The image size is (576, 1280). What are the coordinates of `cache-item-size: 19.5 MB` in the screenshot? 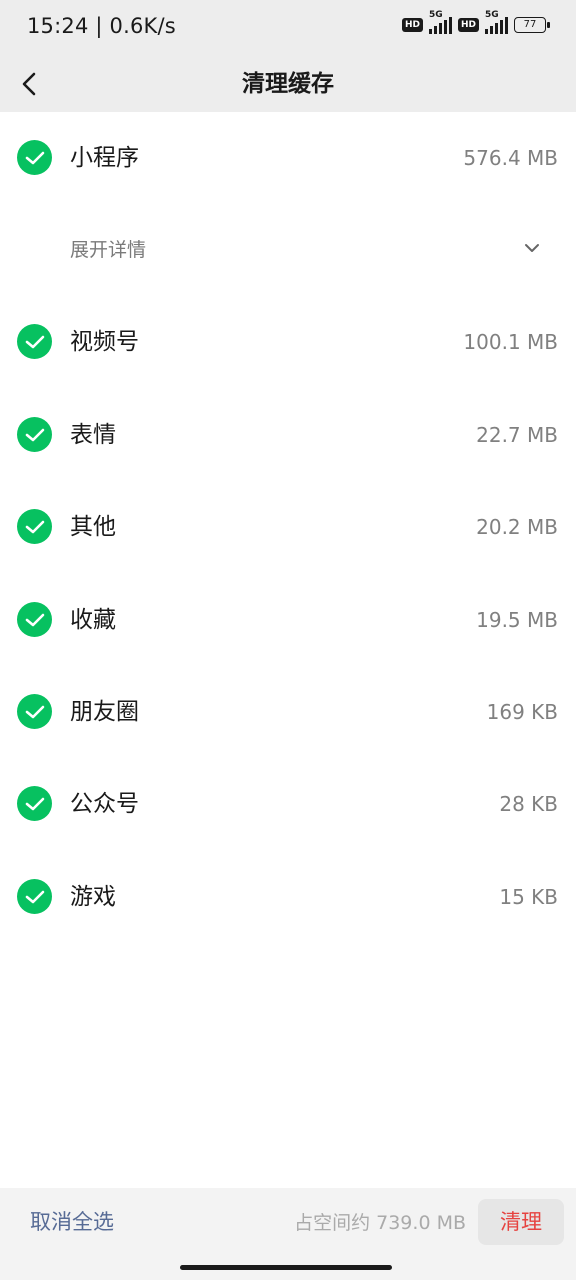 It's located at (517, 620).